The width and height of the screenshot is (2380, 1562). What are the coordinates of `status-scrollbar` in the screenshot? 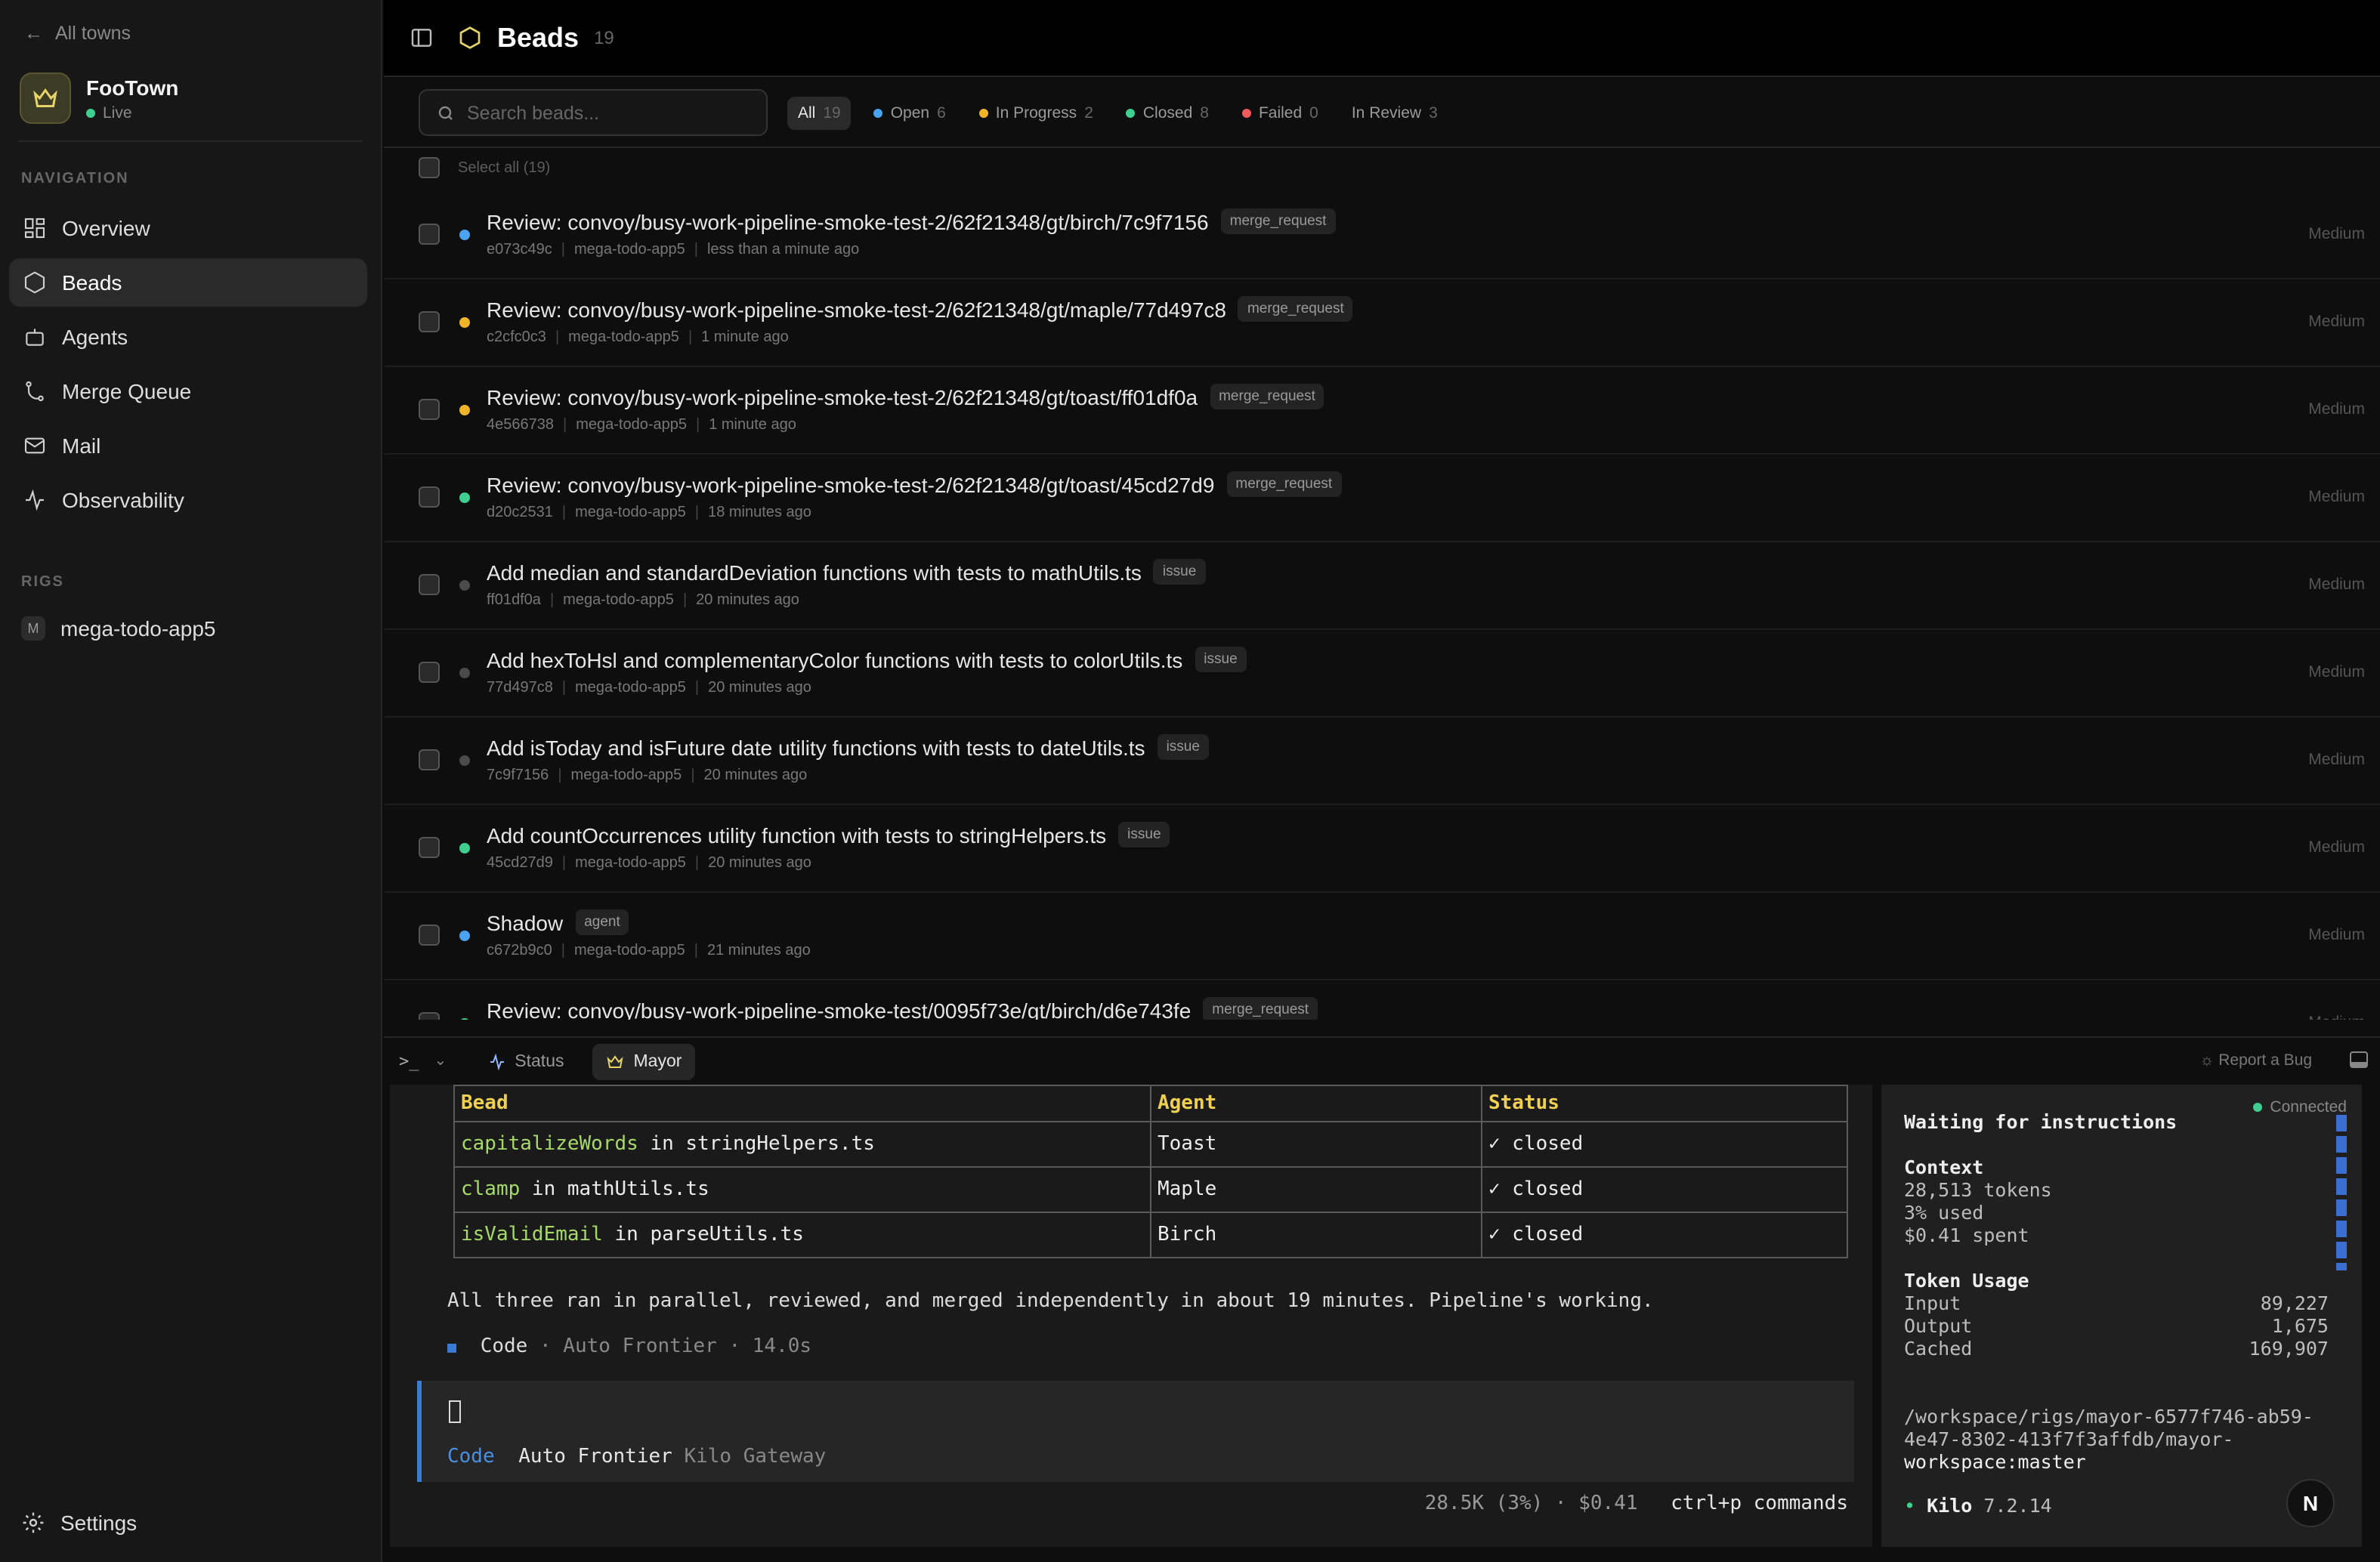 It's located at (2341, 1192).